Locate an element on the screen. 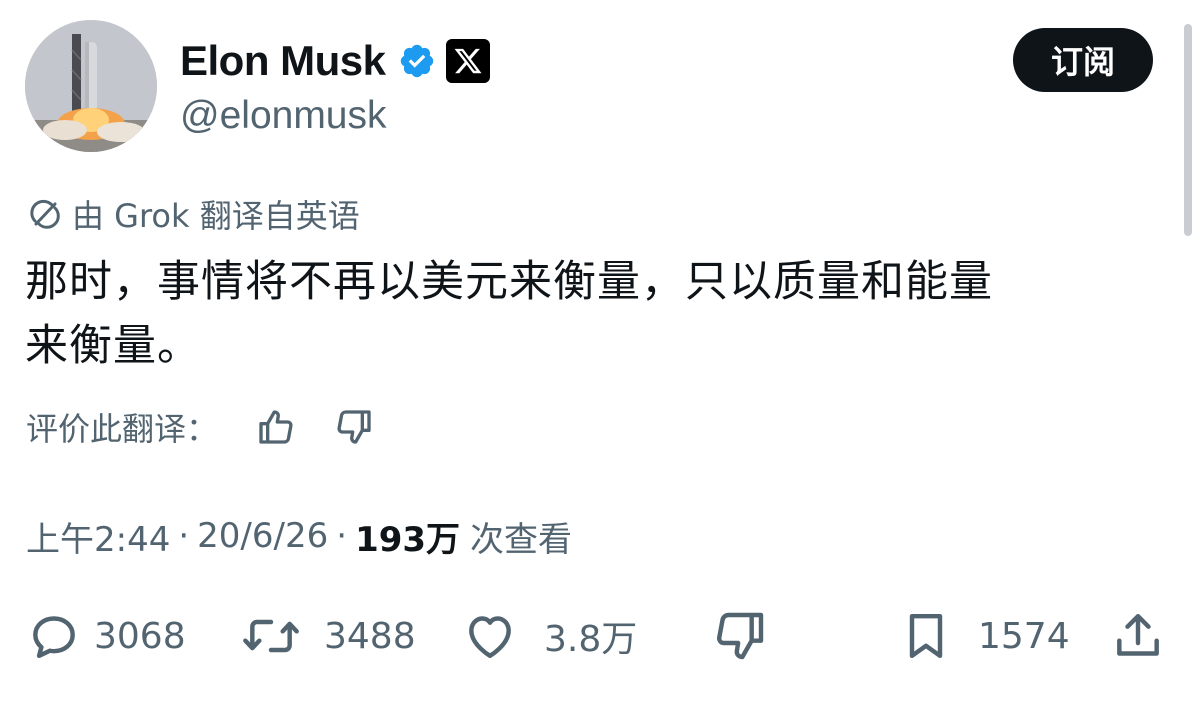 The image size is (1200, 712). repost-count: 3488 is located at coordinates (370, 636).